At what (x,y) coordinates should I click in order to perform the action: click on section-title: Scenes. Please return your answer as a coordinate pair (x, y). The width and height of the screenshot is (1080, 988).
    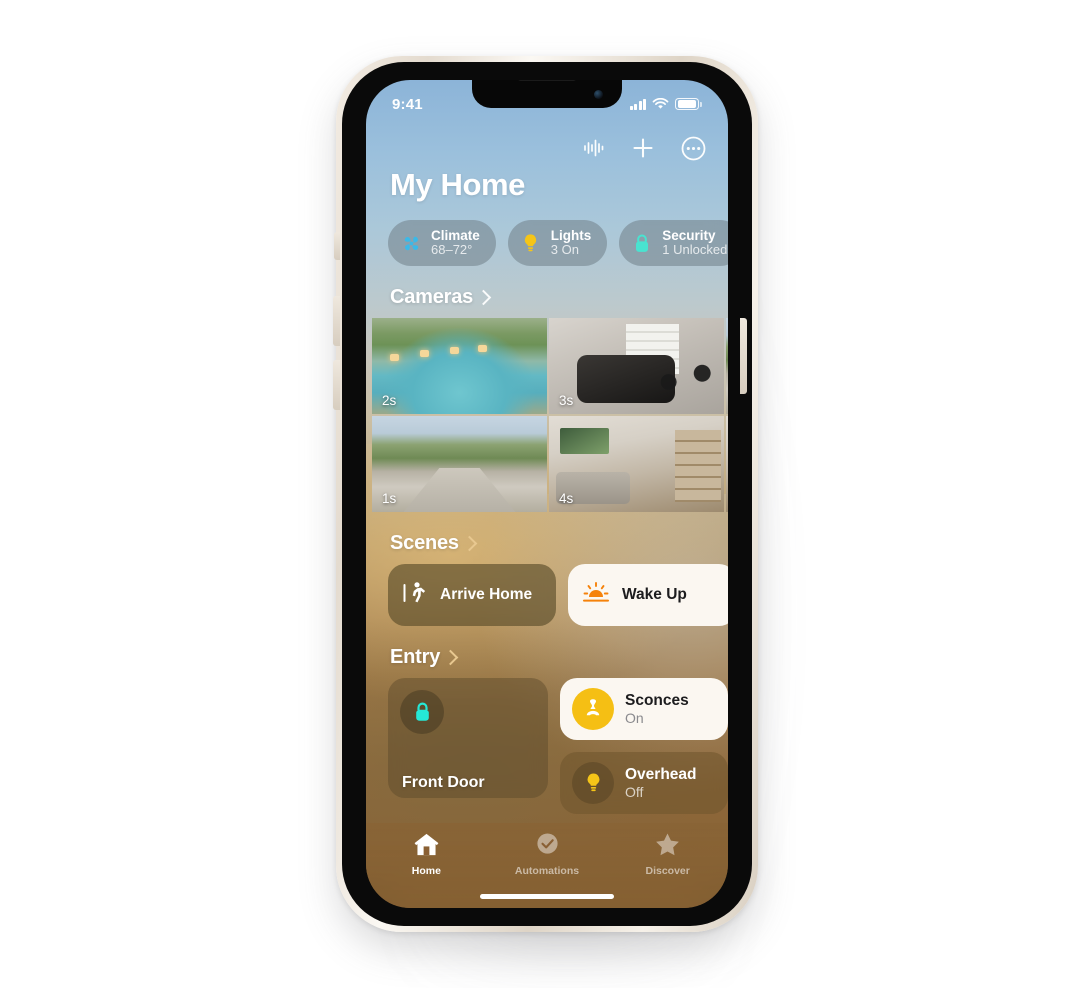
    Looking at the image, I should click on (424, 543).